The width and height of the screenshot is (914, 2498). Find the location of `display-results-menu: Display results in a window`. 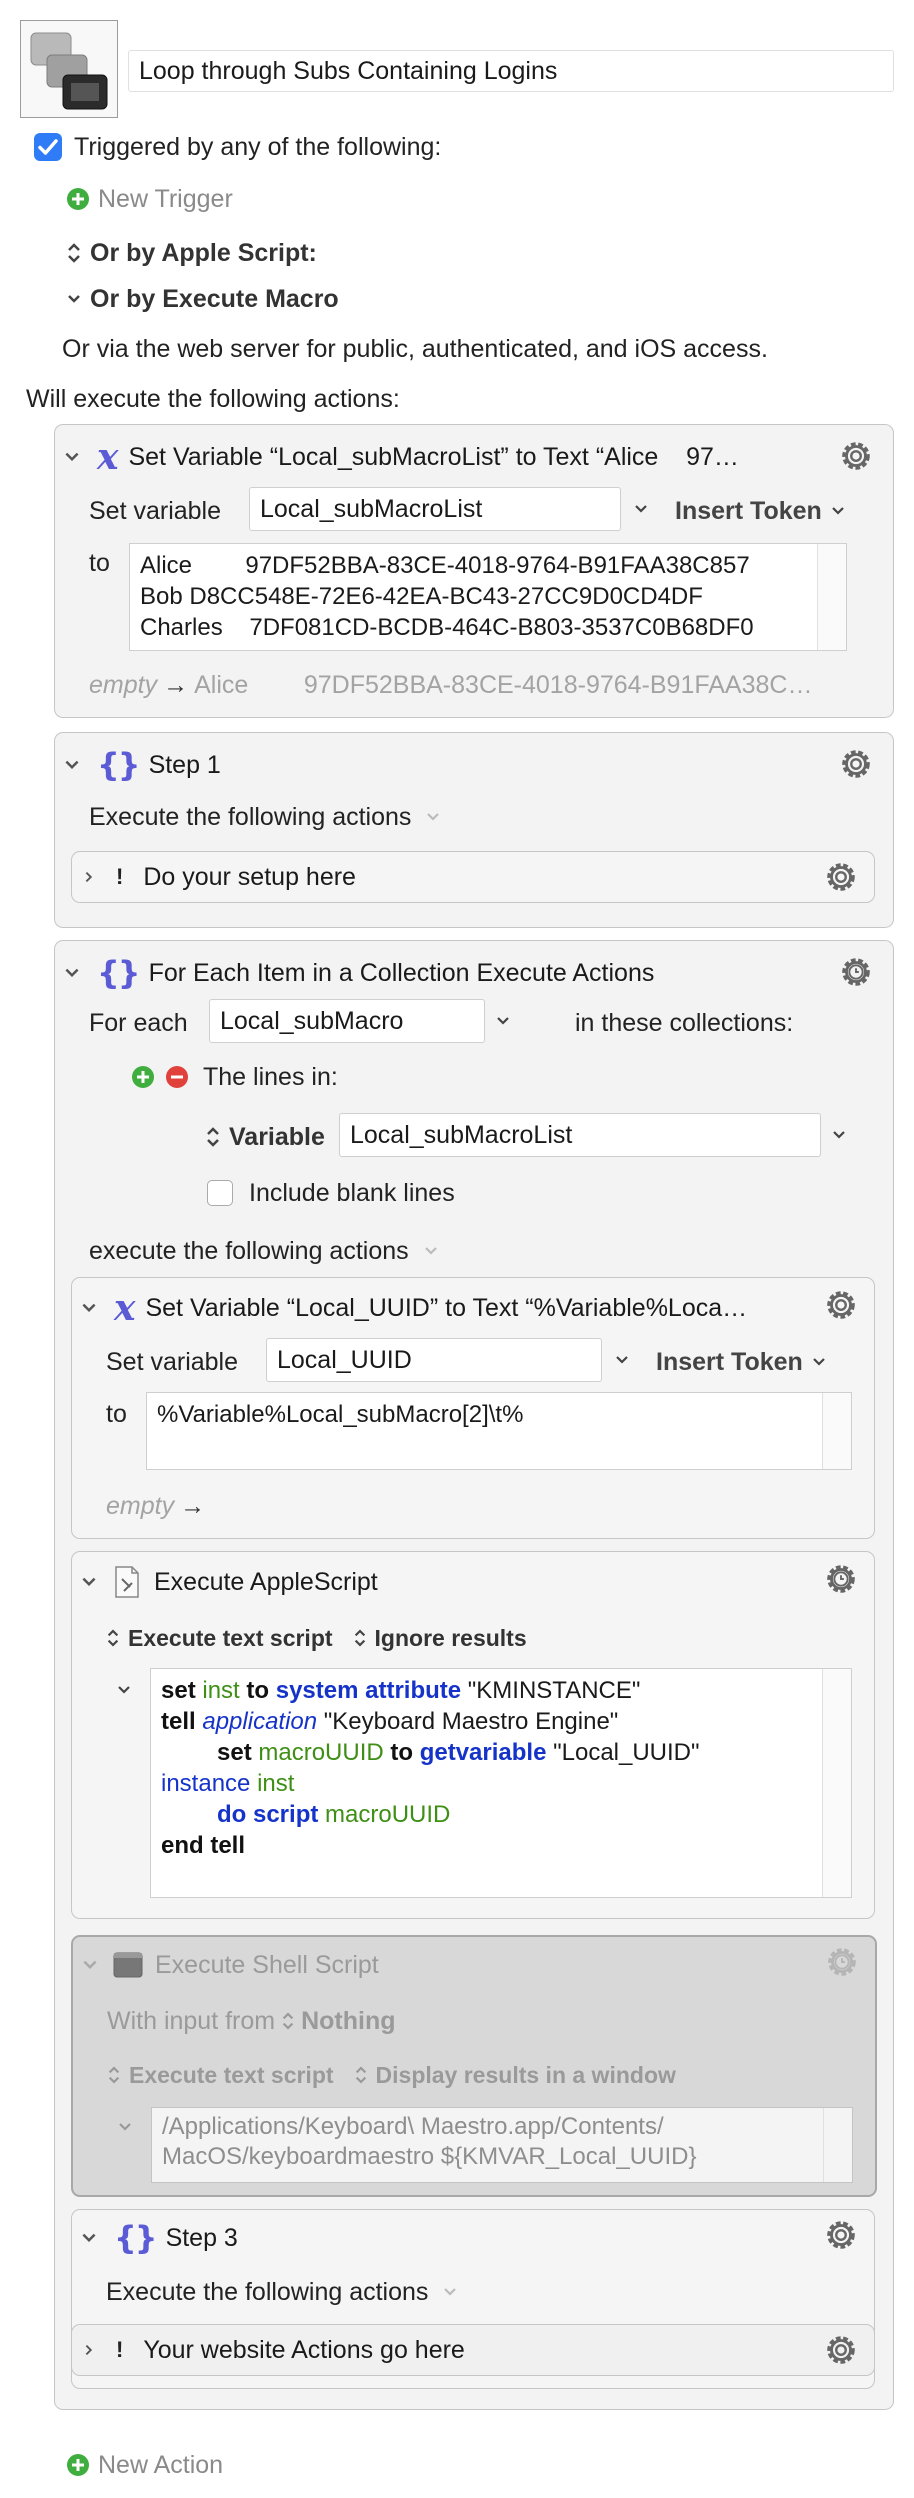

display-results-menu: Display results in a window is located at coordinates (515, 2075).